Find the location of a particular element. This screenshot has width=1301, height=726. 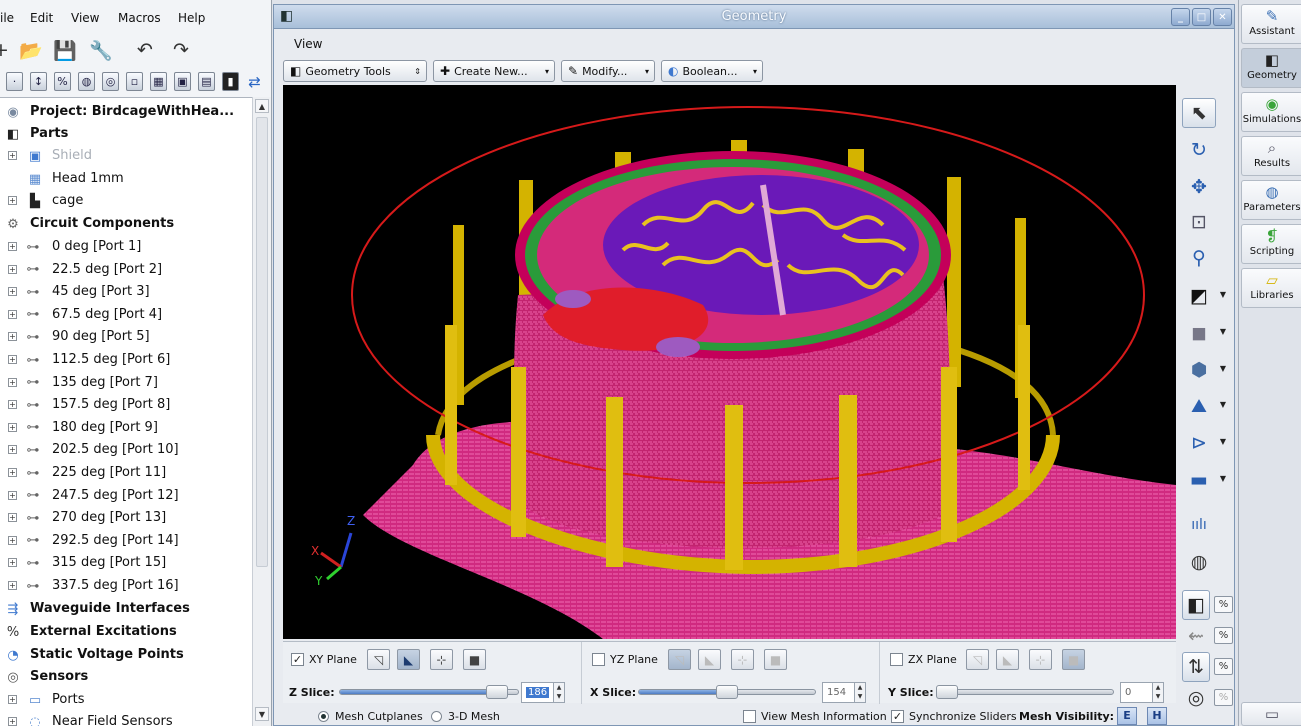

filter-icon-1: · is located at coordinates (14, 81).